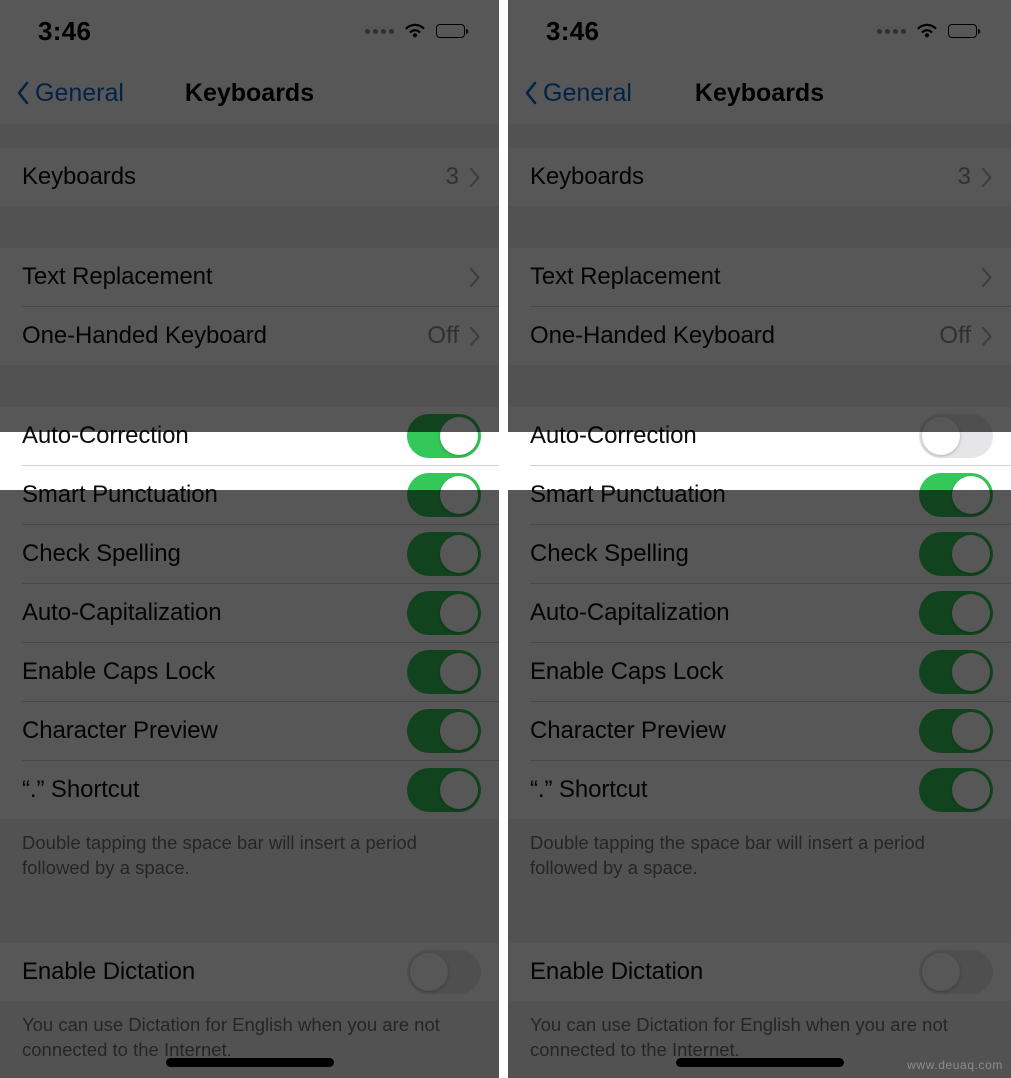  I want to click on row-label: Check Spelling, so click(101, 553).